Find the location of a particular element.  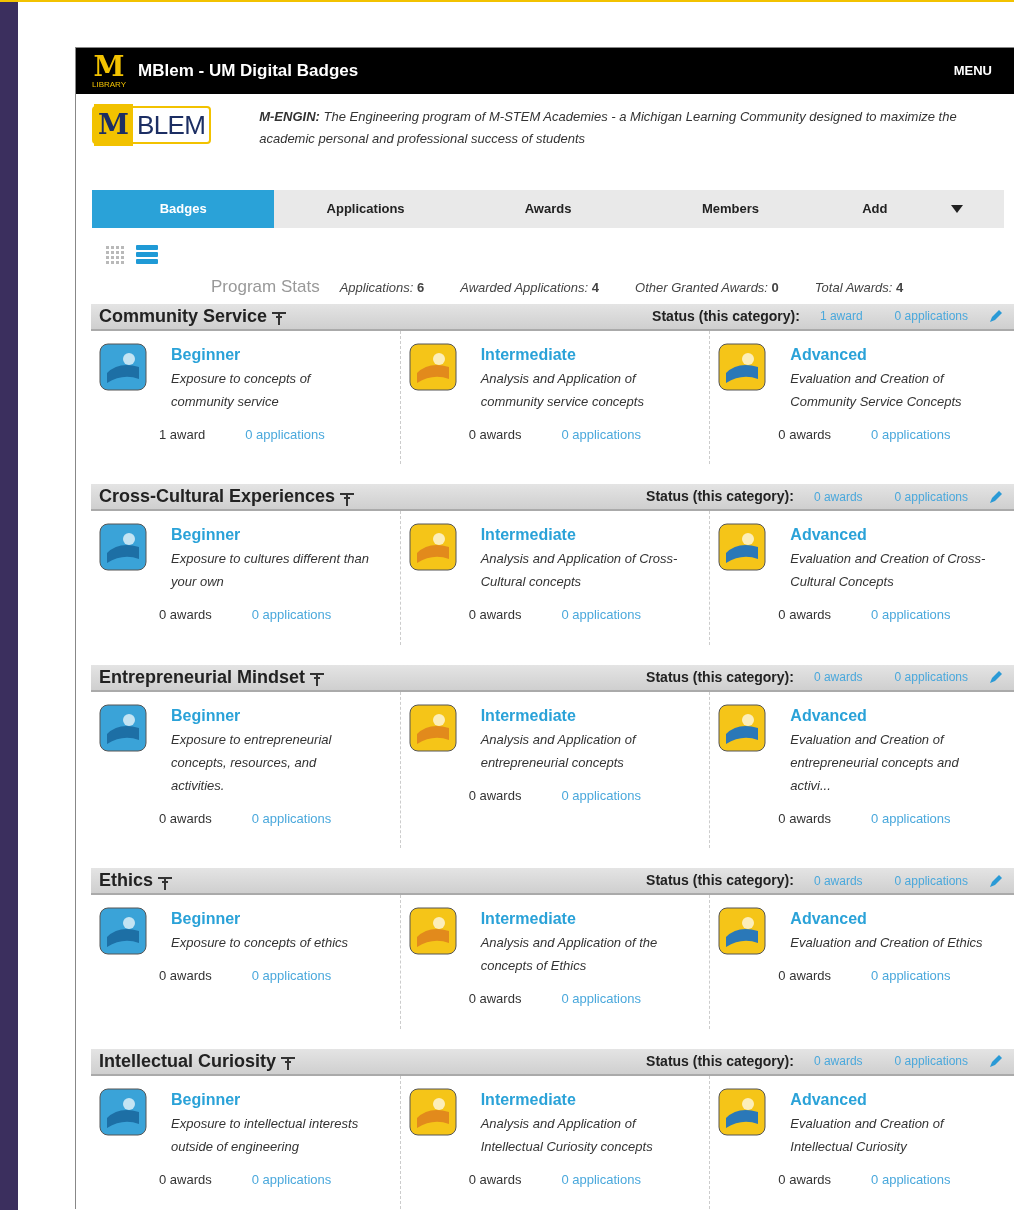

badge-description: Exposure to entrepreneurial concepts, resources, and activities. is located at coordinates (252, 762).